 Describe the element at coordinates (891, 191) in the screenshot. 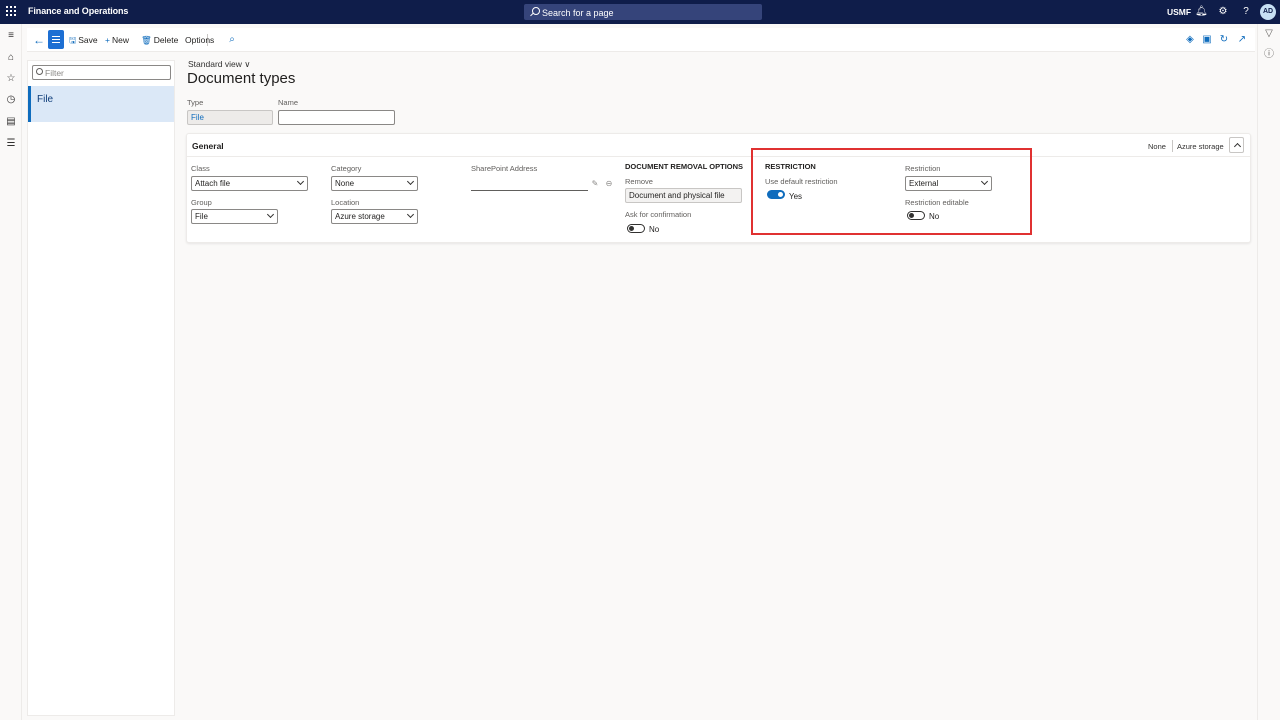

I see `highlight-box` at that location.